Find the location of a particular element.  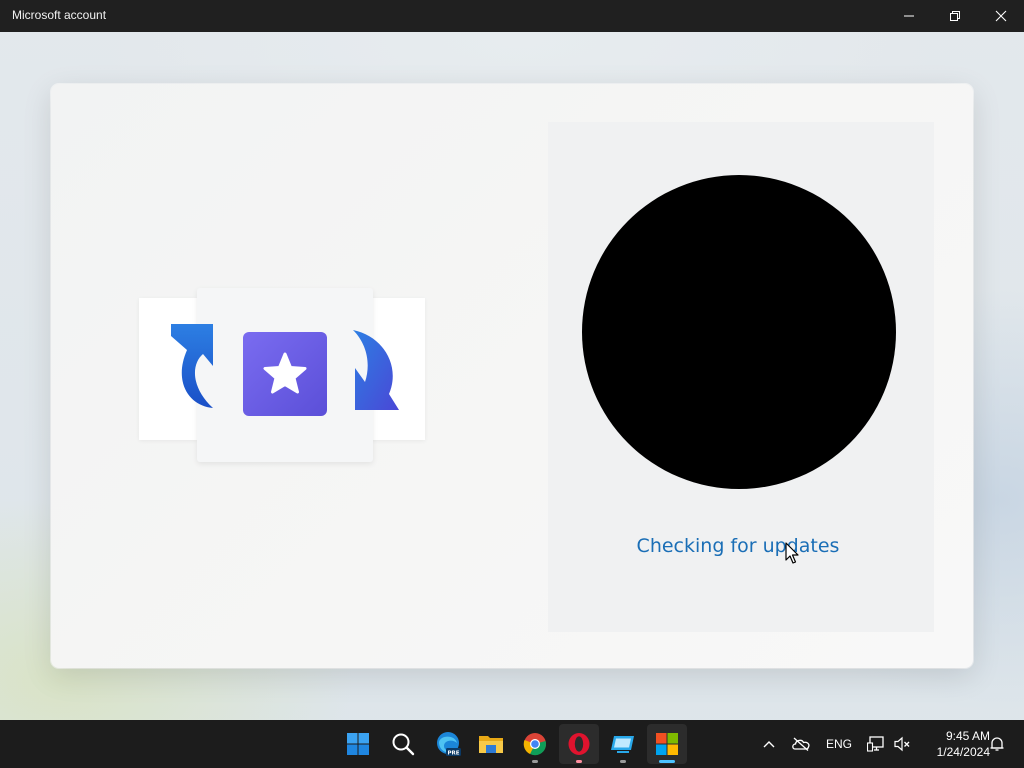

restore-icon is located at coordinates (955, 16).